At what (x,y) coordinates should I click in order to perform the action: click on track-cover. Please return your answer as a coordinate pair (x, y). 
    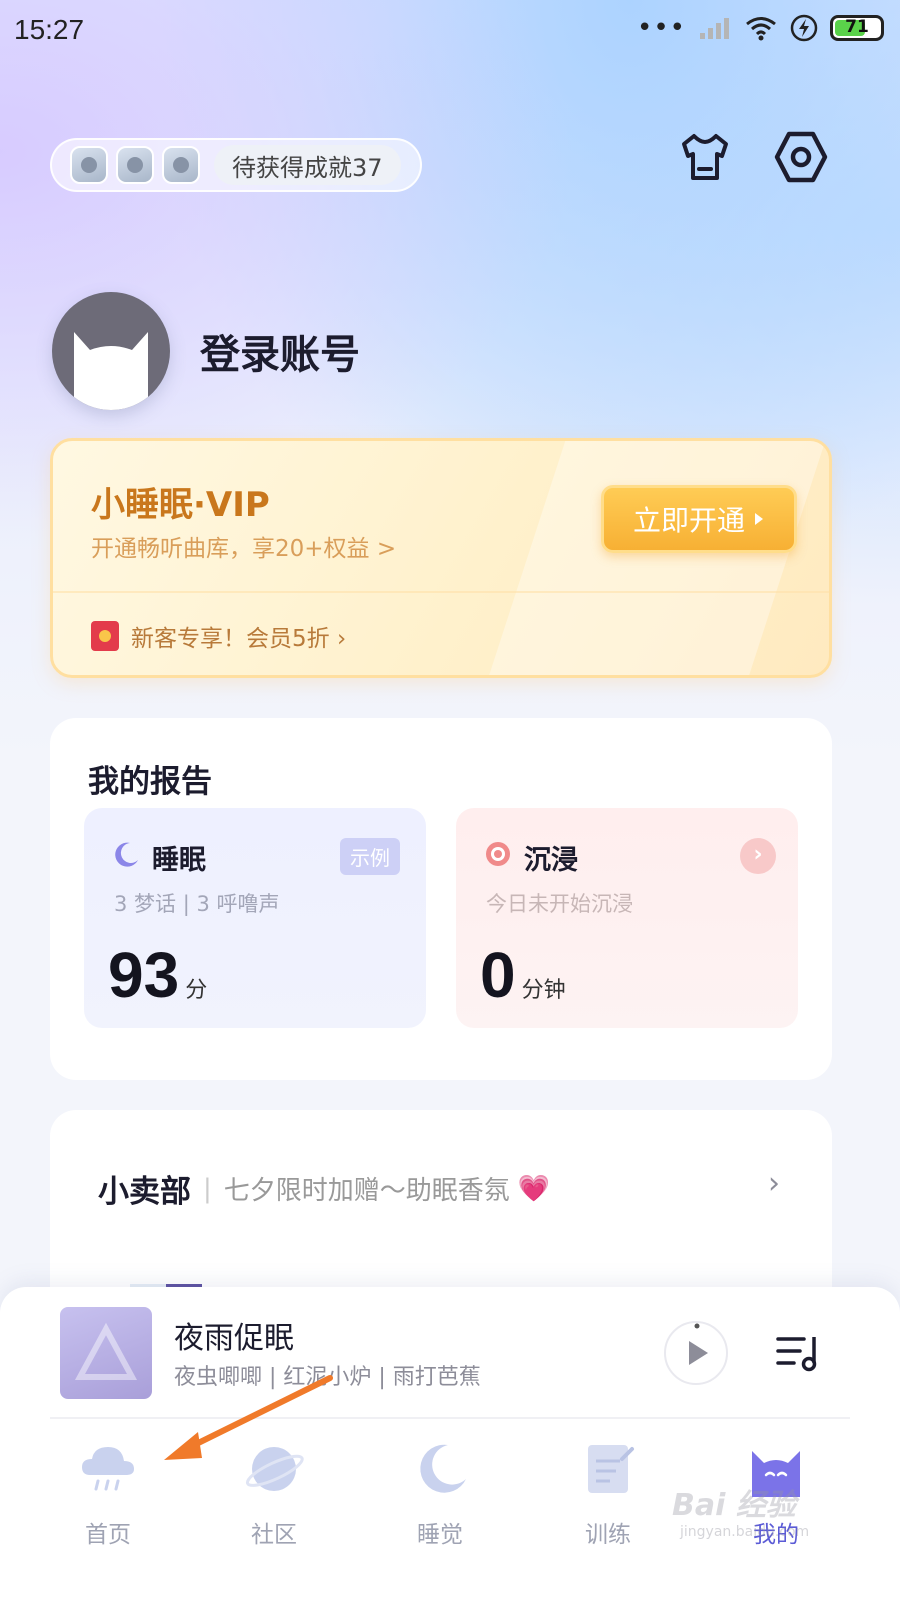
    Looking at the image, I should click on (106, 1353).